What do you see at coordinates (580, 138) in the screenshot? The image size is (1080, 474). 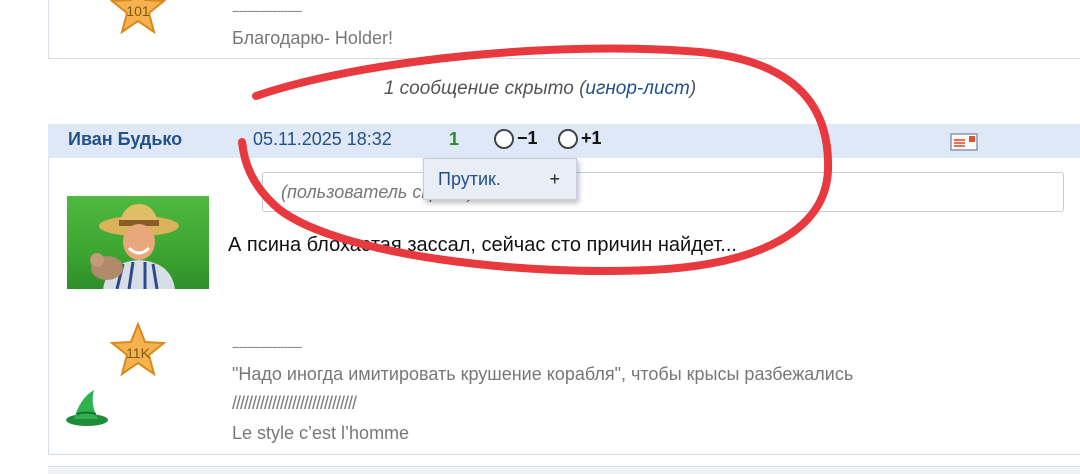 I see `vote-plus-button: +1` at bounding box center [580, 138].